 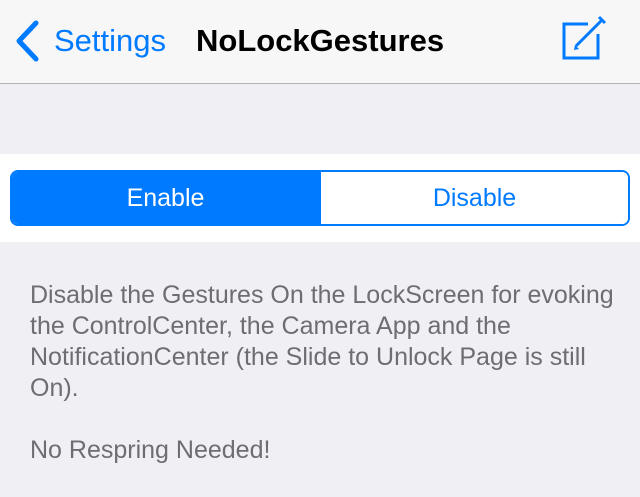 I want to click on segment-disable: Disable, so click(x=473, y=198).